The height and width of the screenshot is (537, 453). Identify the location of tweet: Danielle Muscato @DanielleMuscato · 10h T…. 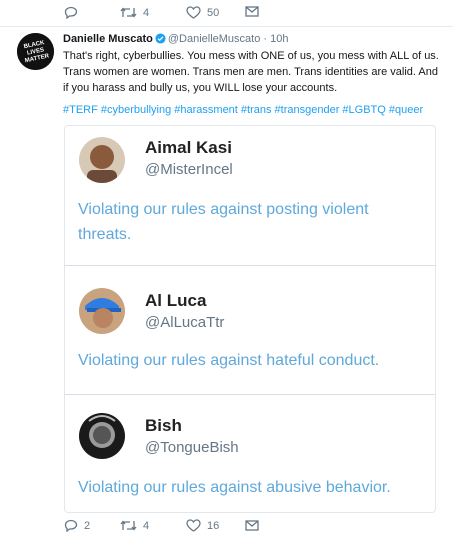
(253, 75).